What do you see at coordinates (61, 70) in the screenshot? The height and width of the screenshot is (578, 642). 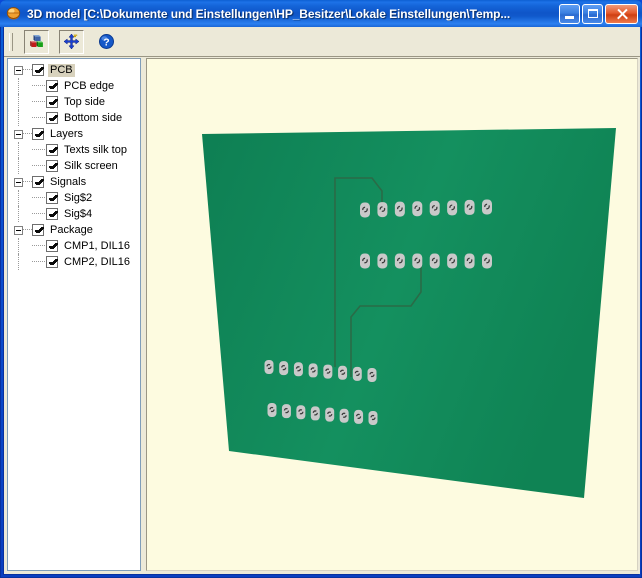 I see `tree-node-label: PCB` at bounding box center [61, 70].